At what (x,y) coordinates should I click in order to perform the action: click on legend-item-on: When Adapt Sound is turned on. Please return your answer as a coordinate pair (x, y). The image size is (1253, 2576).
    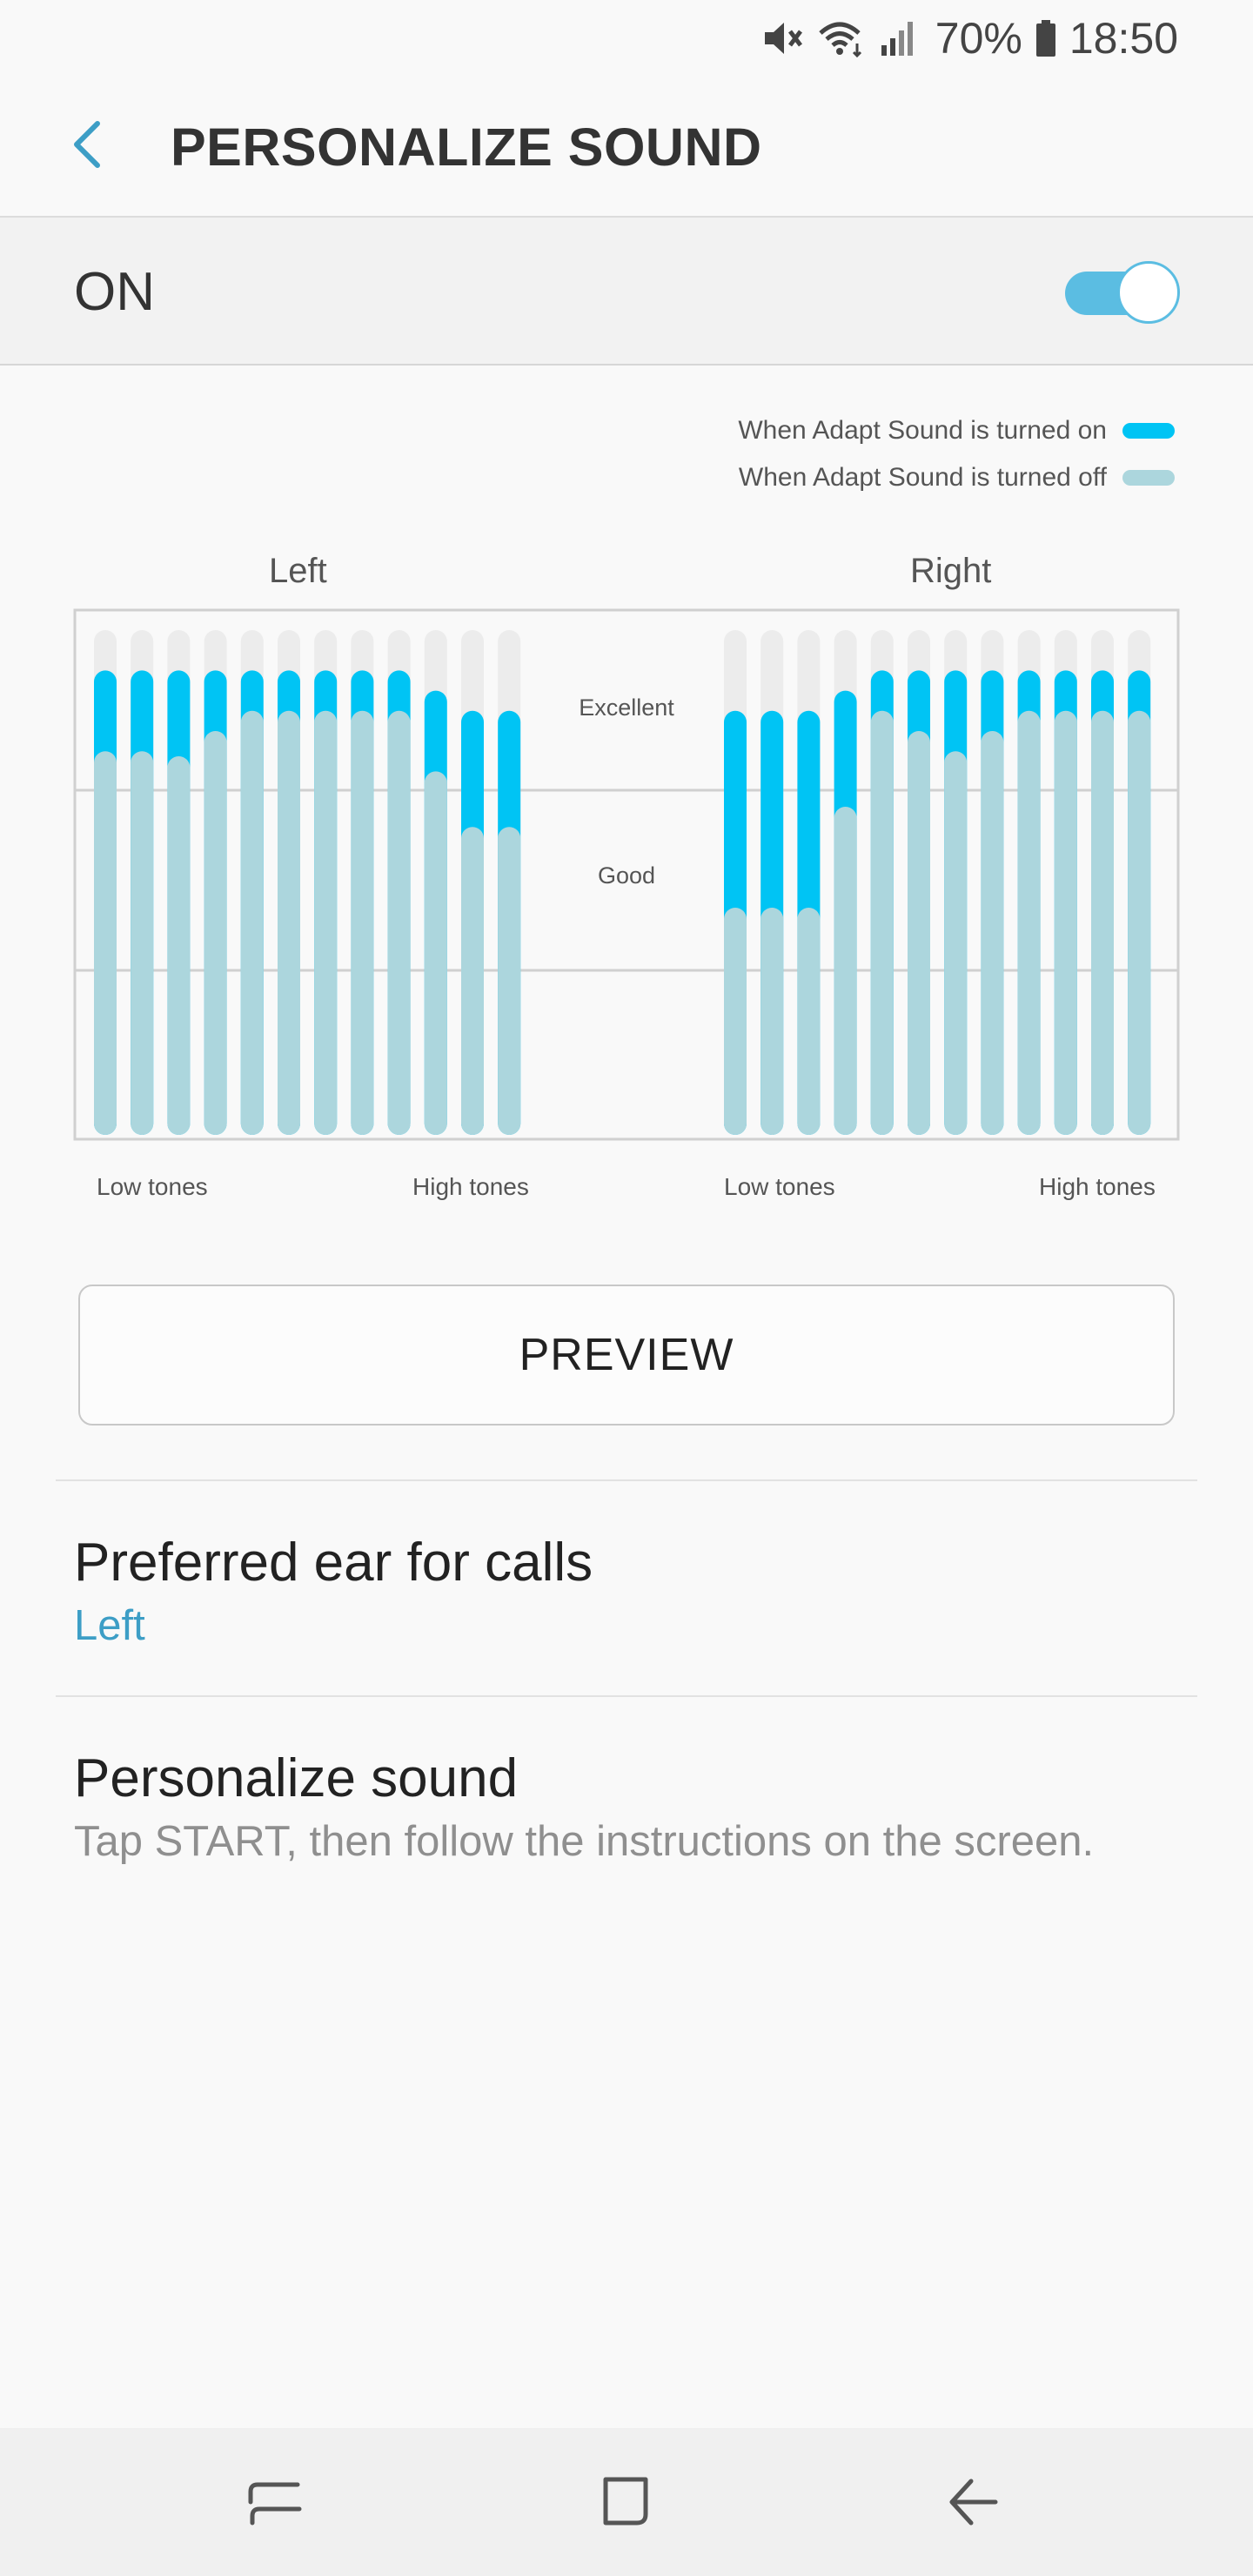
    Looking at the image, I should click on (957, 431).